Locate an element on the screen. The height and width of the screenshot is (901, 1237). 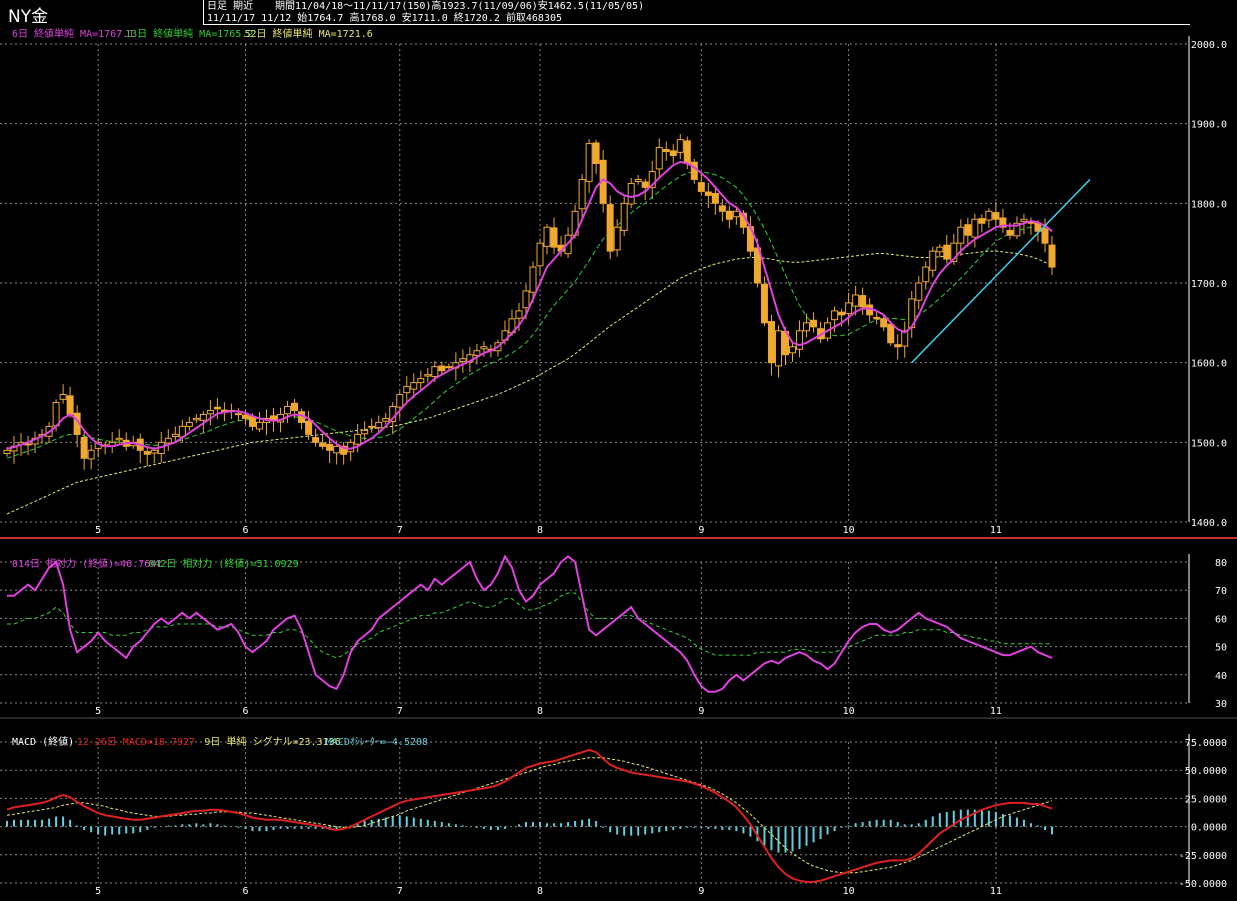
macd-ytick-label: 50.0000 is located at coordinates (1206, 771).